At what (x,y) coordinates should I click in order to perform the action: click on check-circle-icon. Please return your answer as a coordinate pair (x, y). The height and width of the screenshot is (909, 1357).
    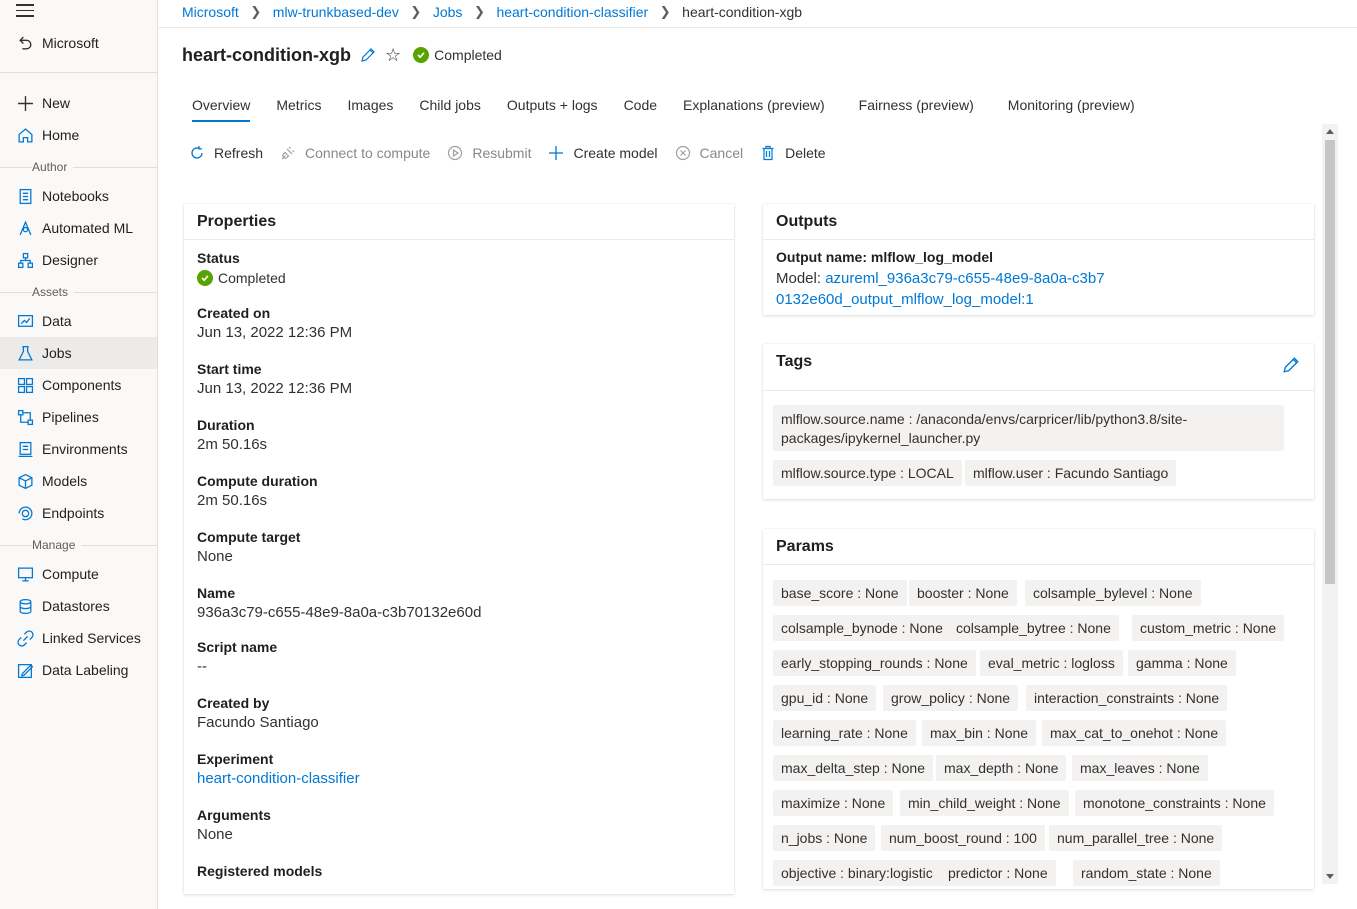
    Looking at the image, I should click on (421, 55).